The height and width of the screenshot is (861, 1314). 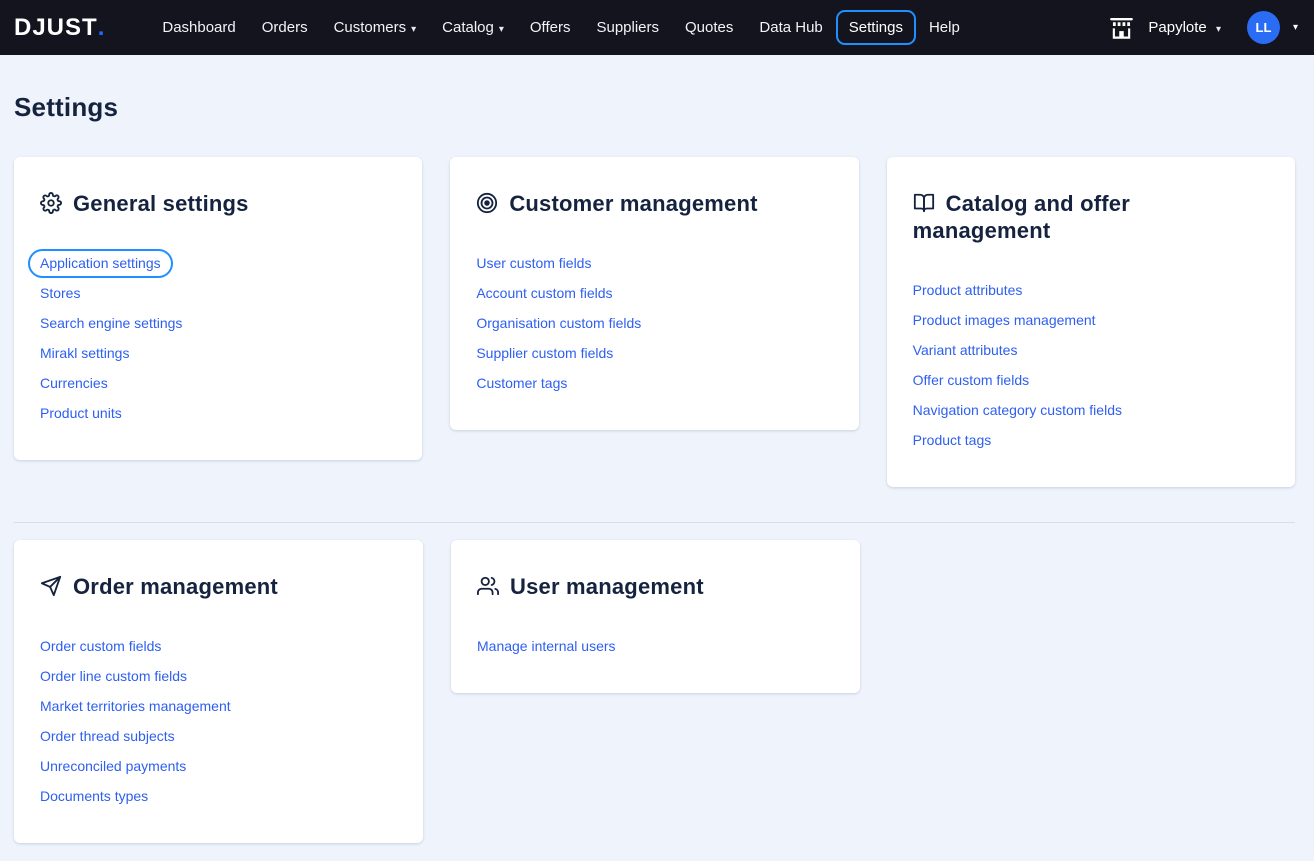 I want to click on nav-item-label: Data Hub, so click(x=791, y=27).